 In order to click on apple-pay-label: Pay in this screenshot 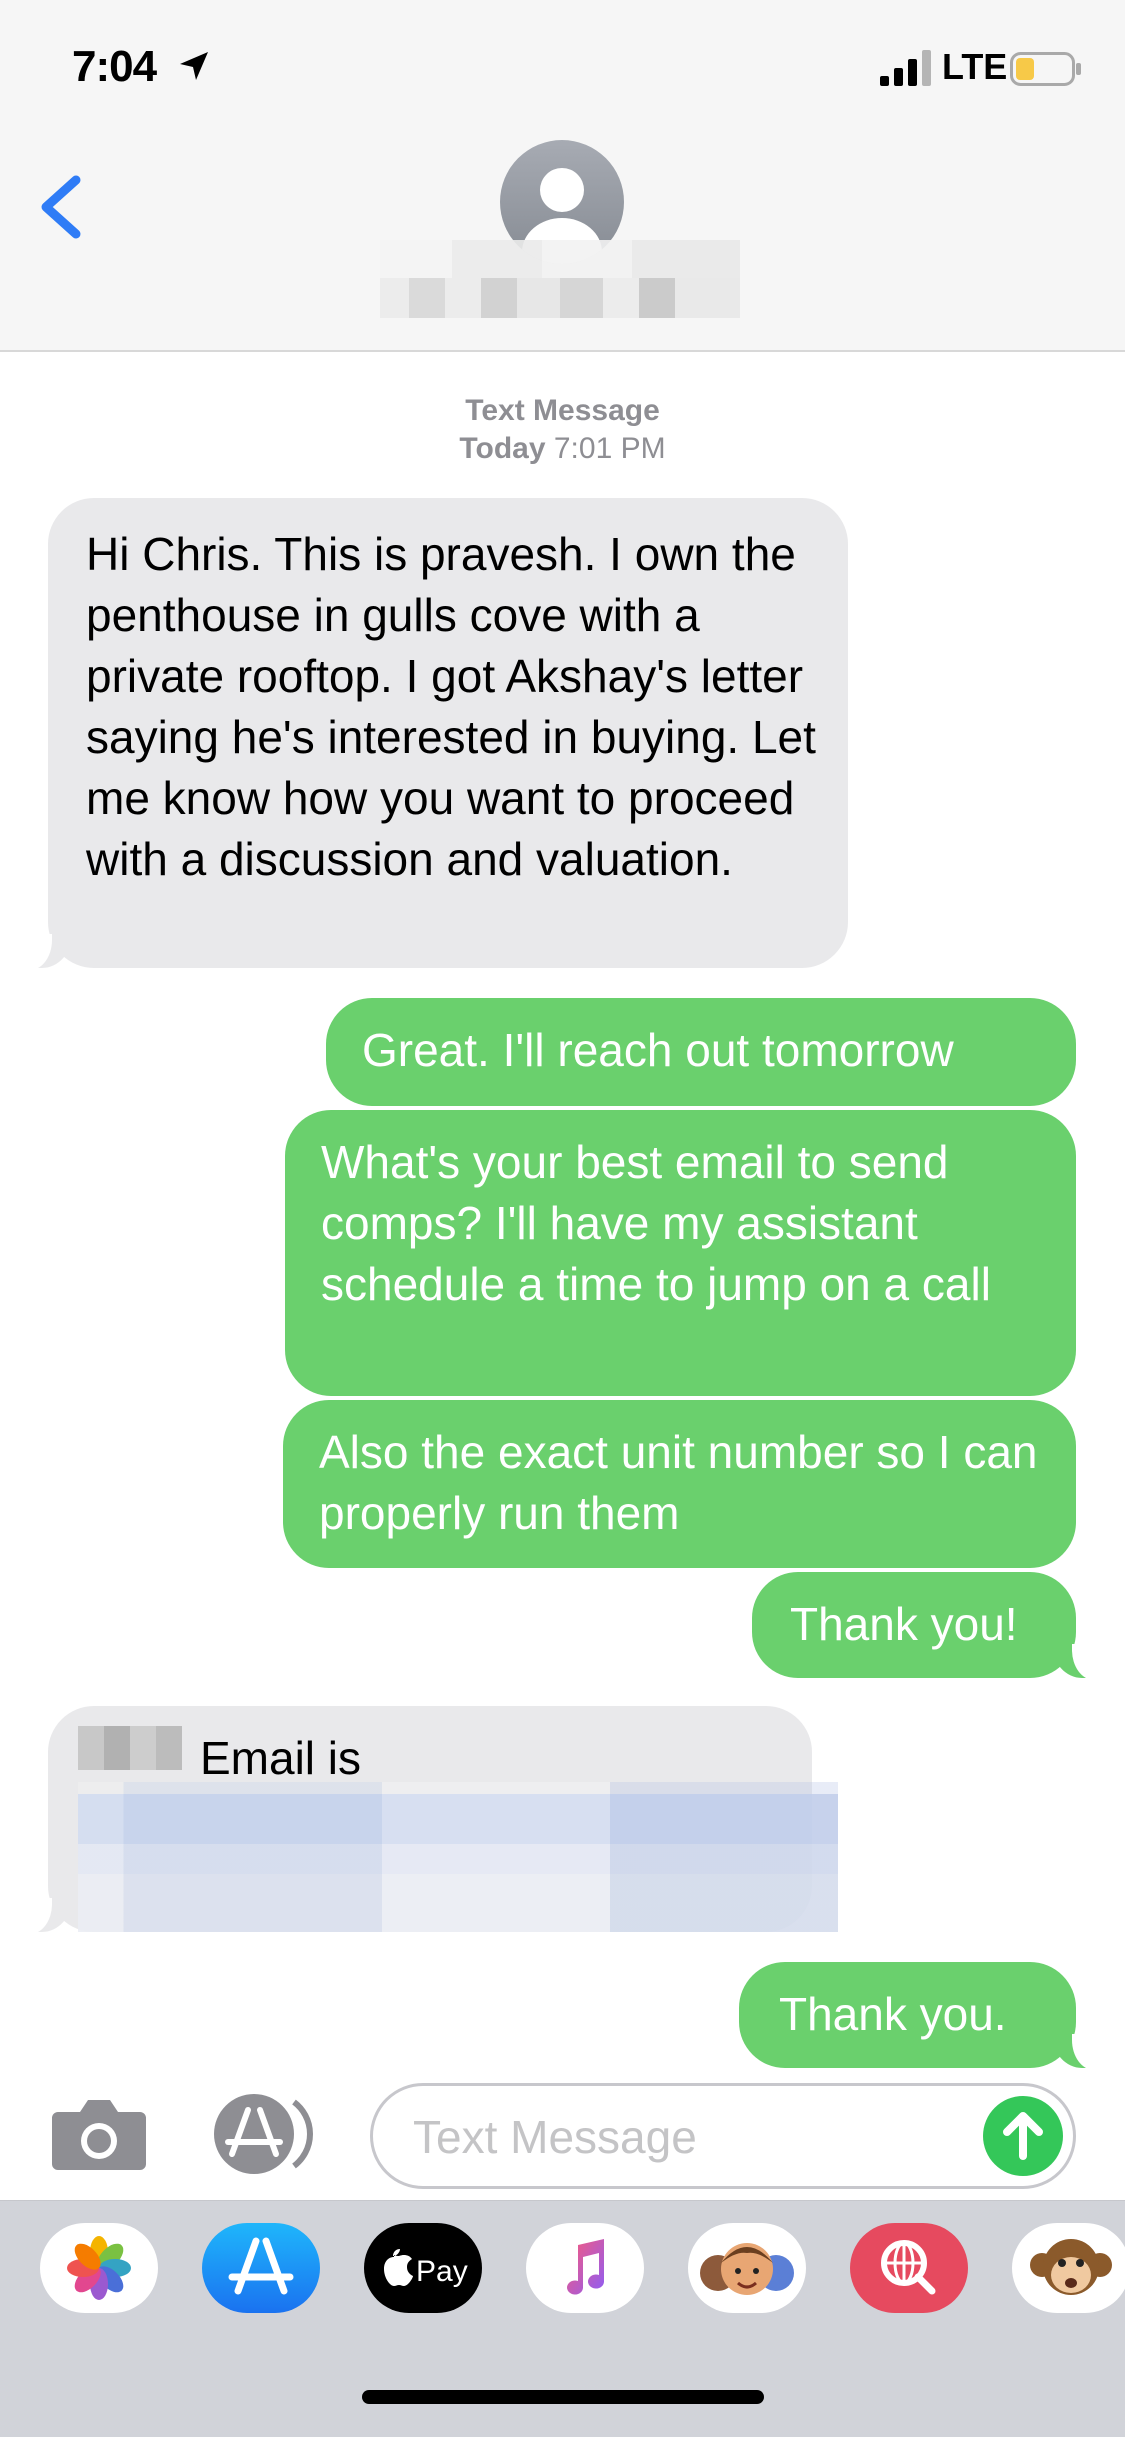, I will do `click(442, 2271)`.